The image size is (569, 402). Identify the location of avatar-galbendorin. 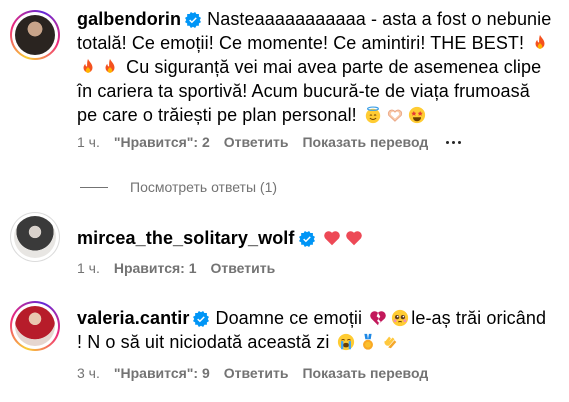
(35, 35).